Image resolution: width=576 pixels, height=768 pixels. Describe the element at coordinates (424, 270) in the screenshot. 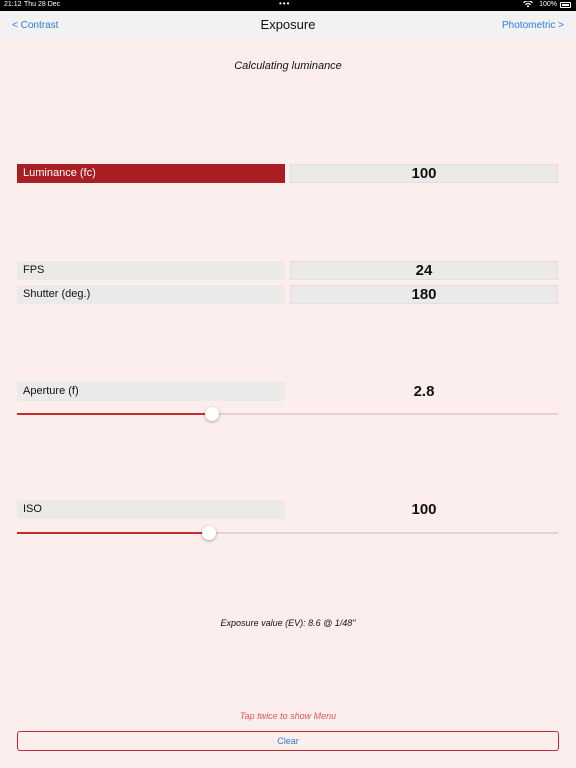

I see `fps-value-field: 24` at that location.